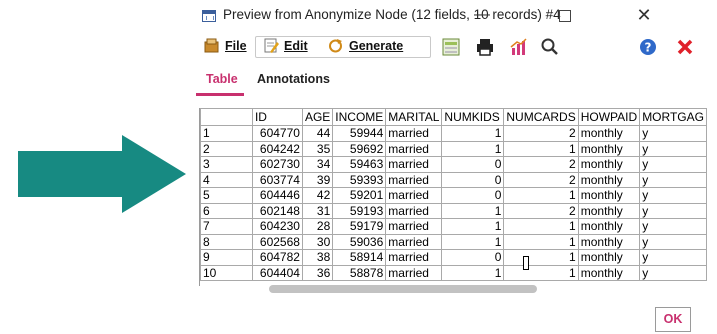 Image resolution: width=717 pixels, height=334 pixels. I want to click on table-cell: 59036, so click(359, 241).